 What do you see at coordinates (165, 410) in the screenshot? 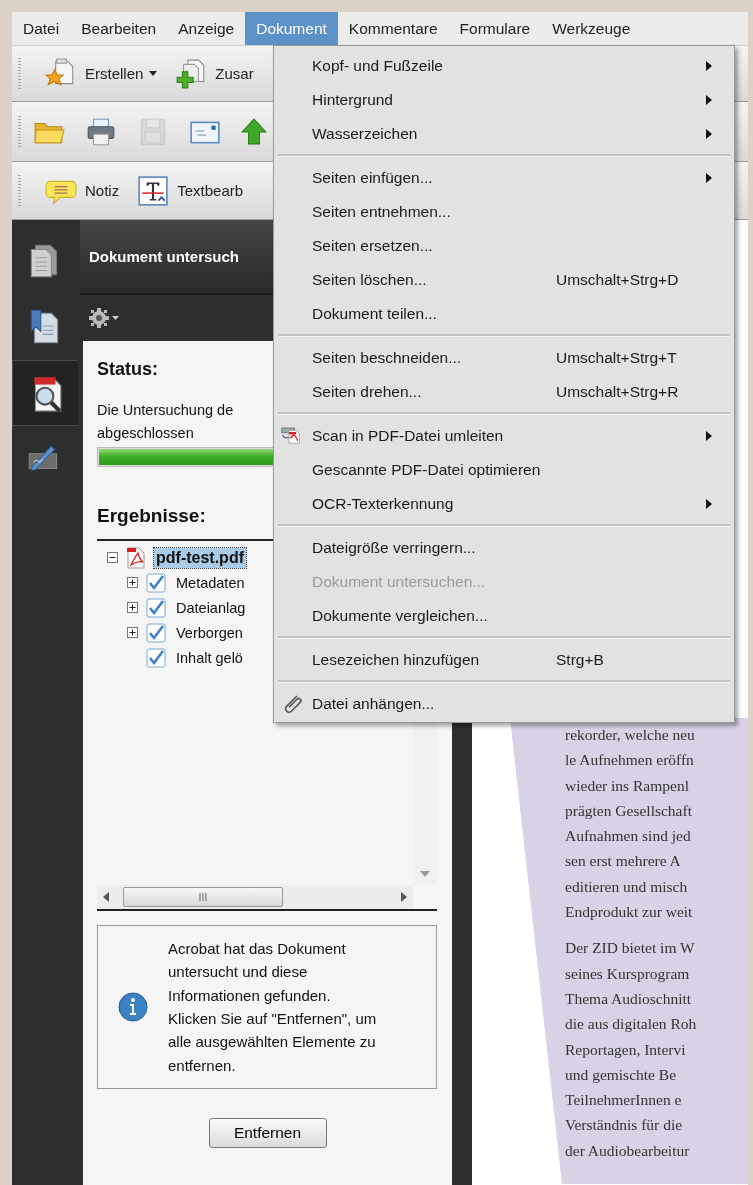
I see `status-text: Die Untersuchung de` at bounding box center [165, 410].